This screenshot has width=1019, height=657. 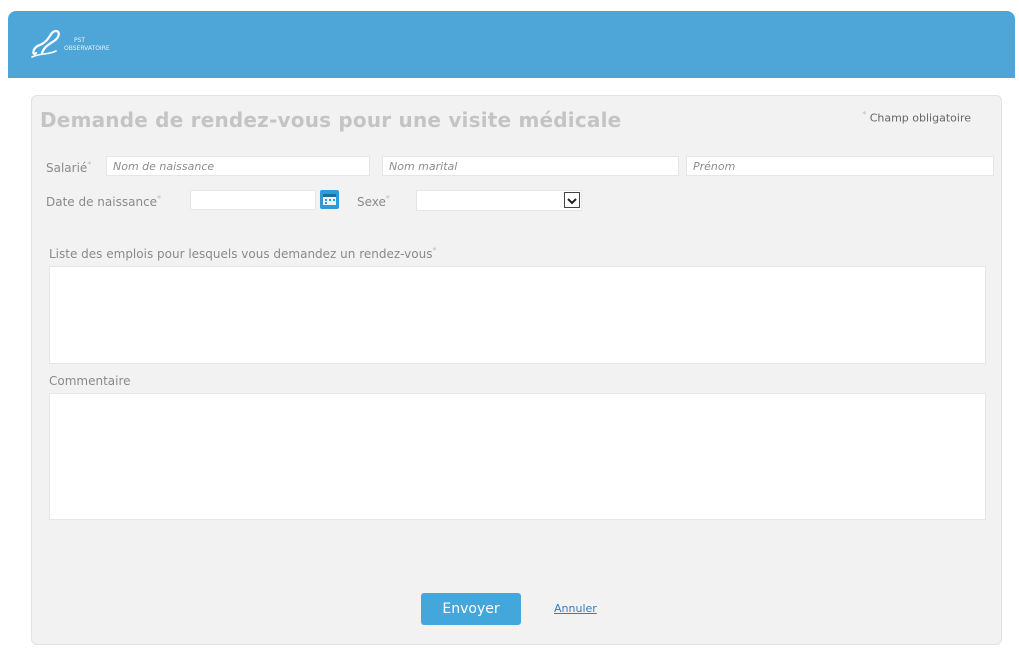 What do you see at coordinates (89, 164) in the screenshot?
I see `salarie-required-marker: *` at bounding box center [89, 164].